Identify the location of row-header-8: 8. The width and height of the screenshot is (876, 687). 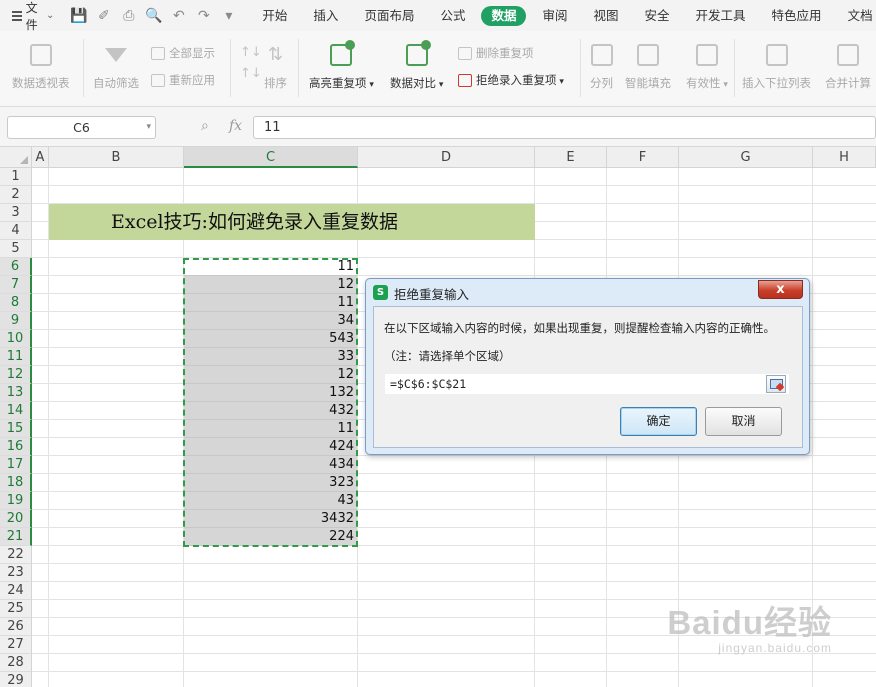
(16, 303).